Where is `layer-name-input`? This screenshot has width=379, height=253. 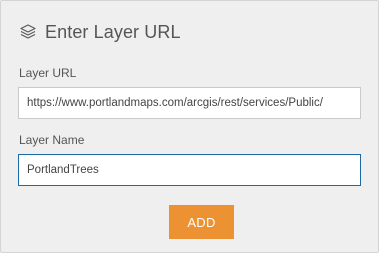
layer-name-input is located at coordinates (189, 170).